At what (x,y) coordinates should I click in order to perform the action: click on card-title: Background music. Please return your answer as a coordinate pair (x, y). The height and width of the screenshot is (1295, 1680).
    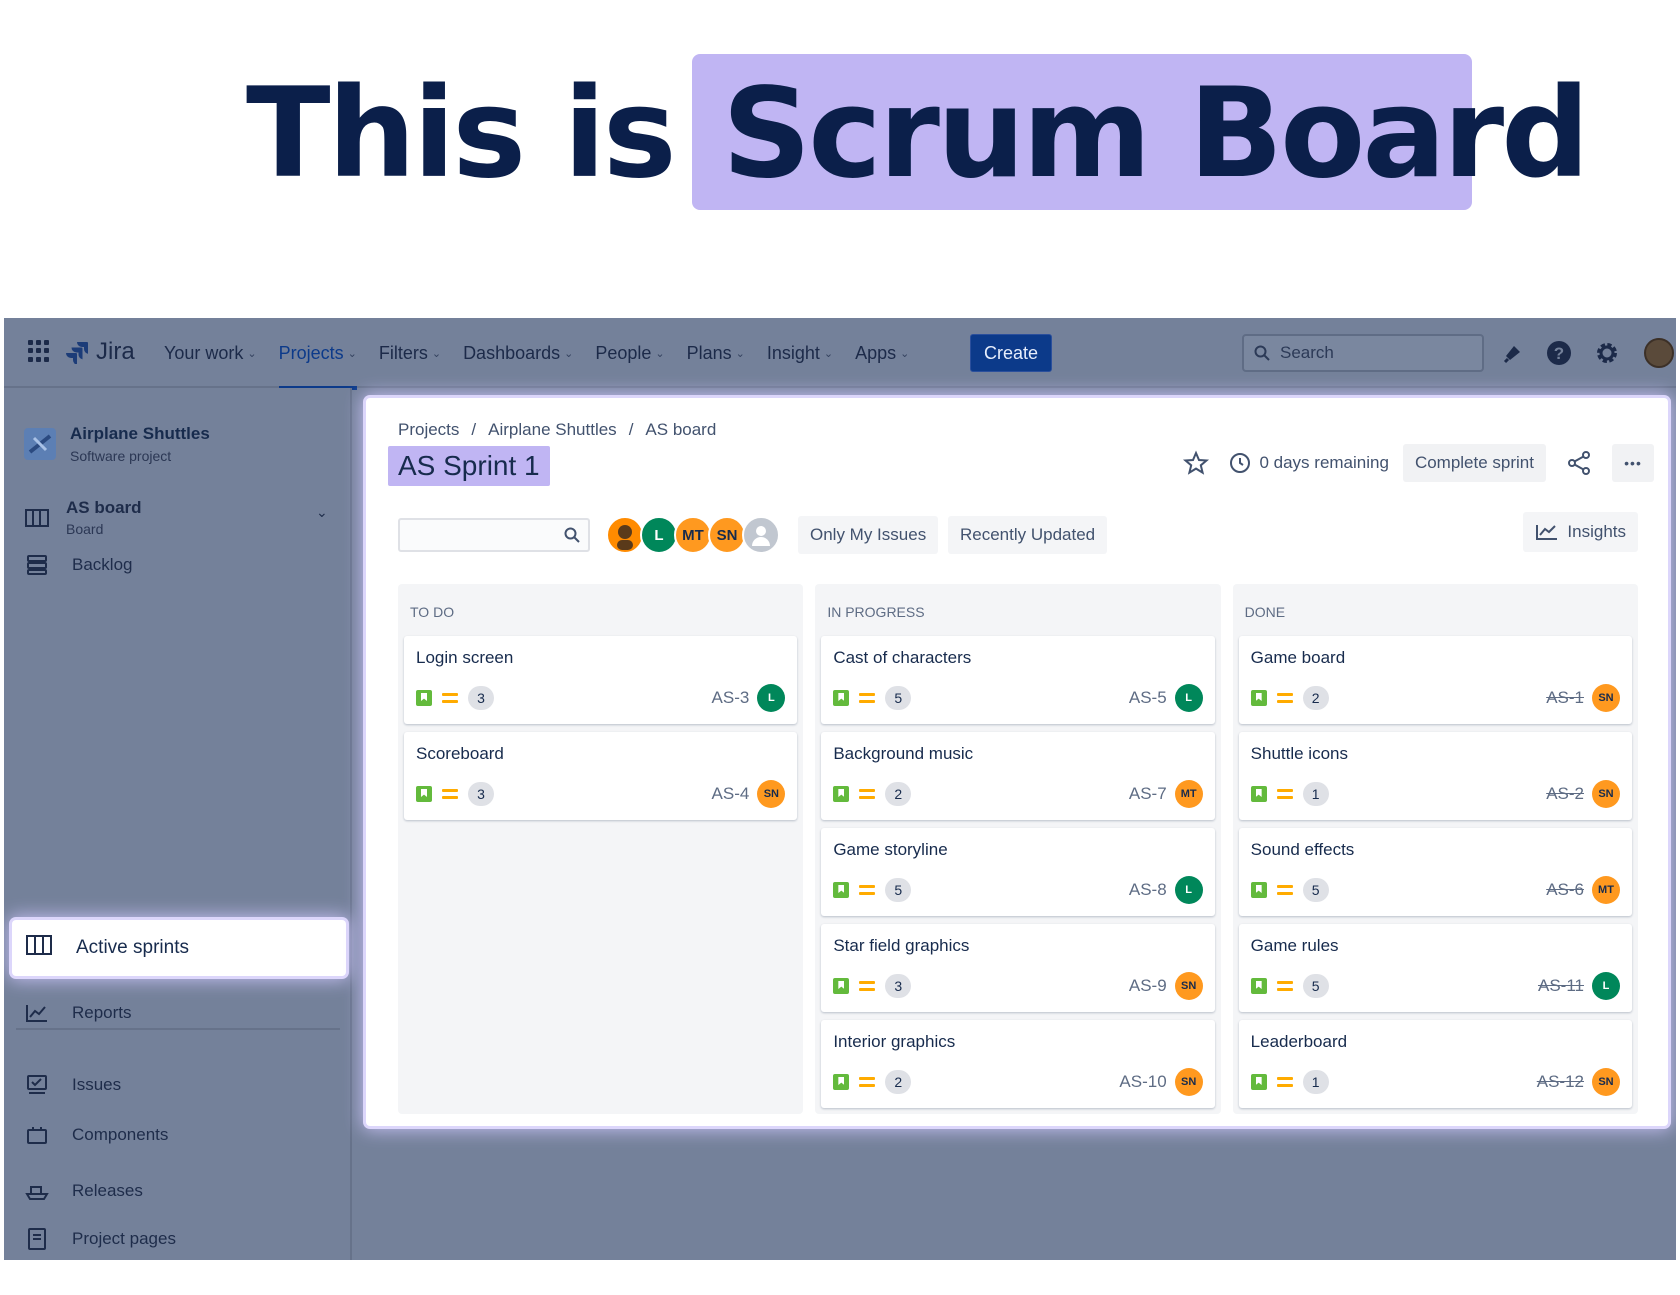
    Looking at the image, I should click on (903, 753).